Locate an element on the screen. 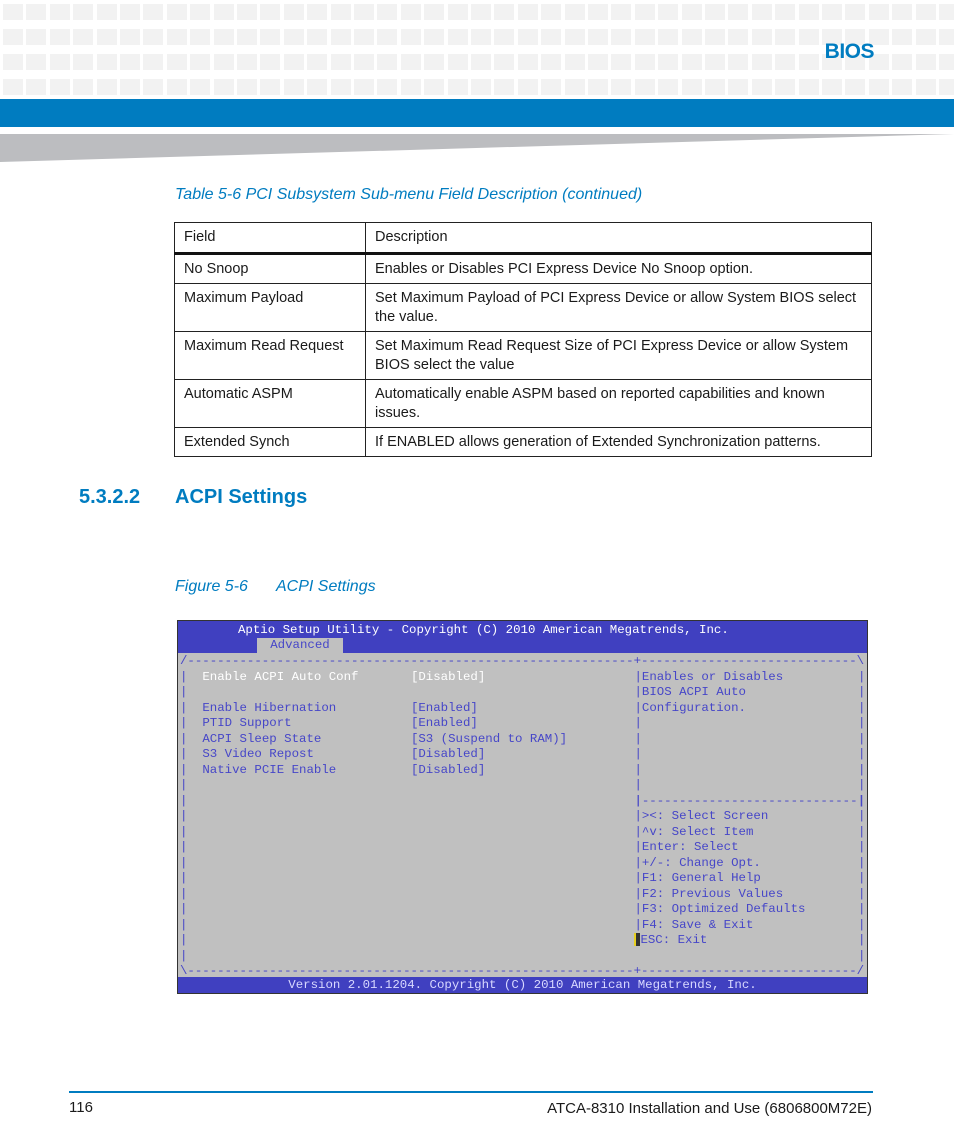  setting-name: Native PCIE Enable is located at coordinates (269, 771).